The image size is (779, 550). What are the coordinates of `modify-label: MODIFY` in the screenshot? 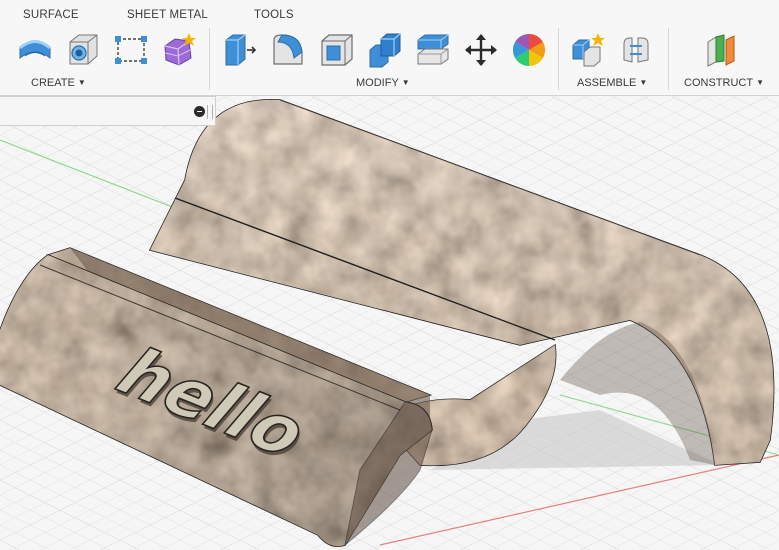 It's located at (377, 83).